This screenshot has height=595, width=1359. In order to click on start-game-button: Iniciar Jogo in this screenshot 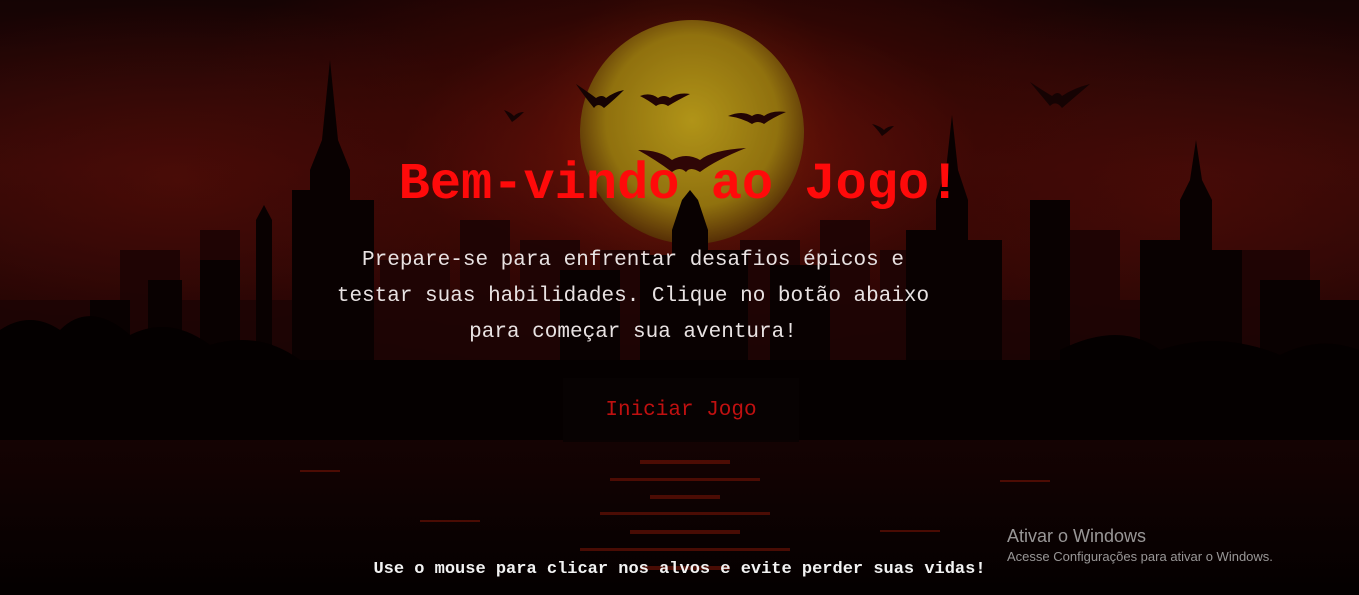, I will do `click(681, 410)`.